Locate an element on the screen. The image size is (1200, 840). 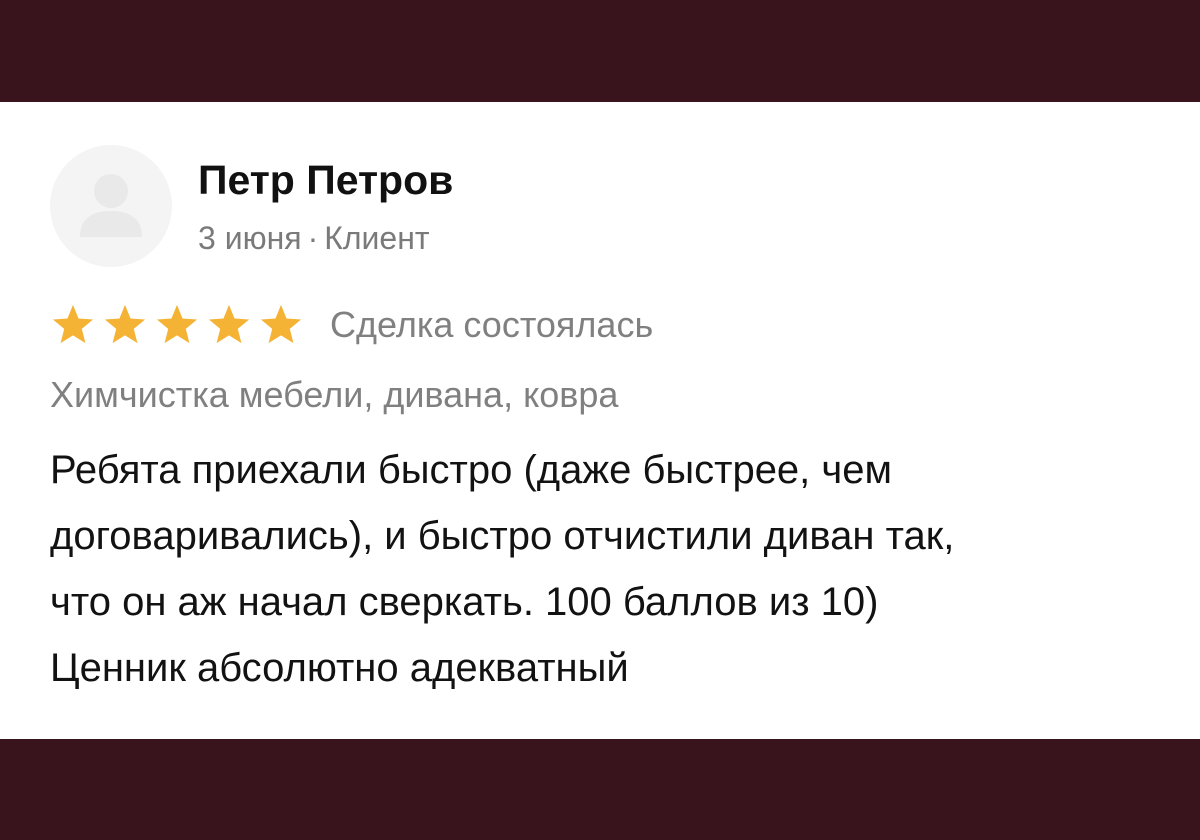
service-name: Химчистка мебели, дивана, ковра is located at coordinates (334, 394).